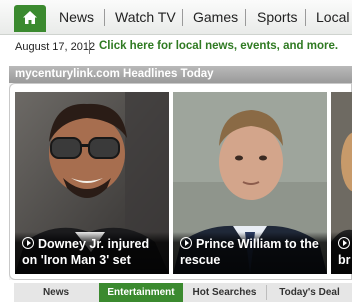 The width and height of the screenshot is (352, 302). Describe the element at coordinates (55, 47) in the screenshot. I see `date-label: August 17, 2012` at that location.